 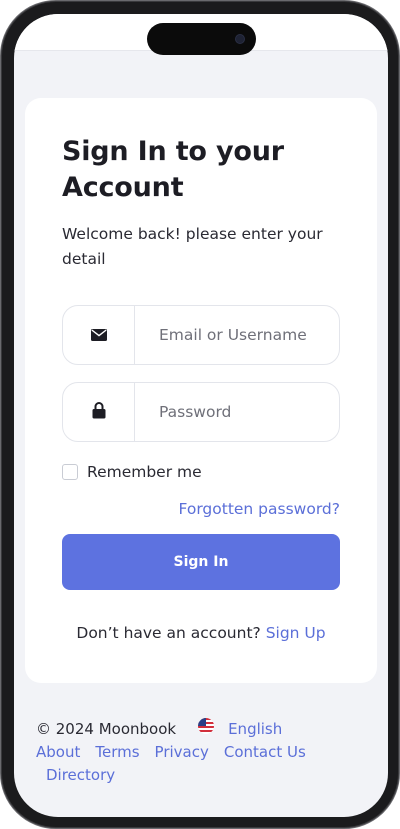 What do you see at coordinates (201, 562) in the screenshot?
I see `sign-in-button: Sign In` at bounding box center [201, 562].